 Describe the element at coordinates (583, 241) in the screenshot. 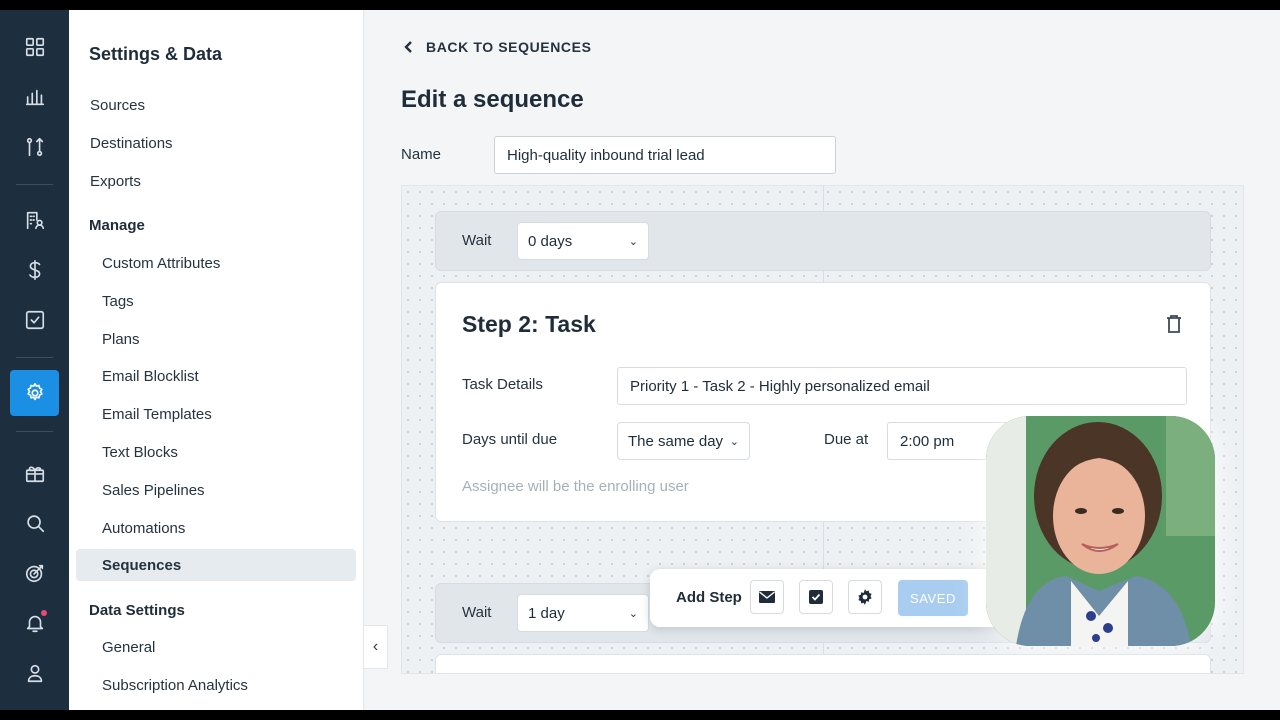

I see `wait-days-select-1: 0 days ⌄` at that location.